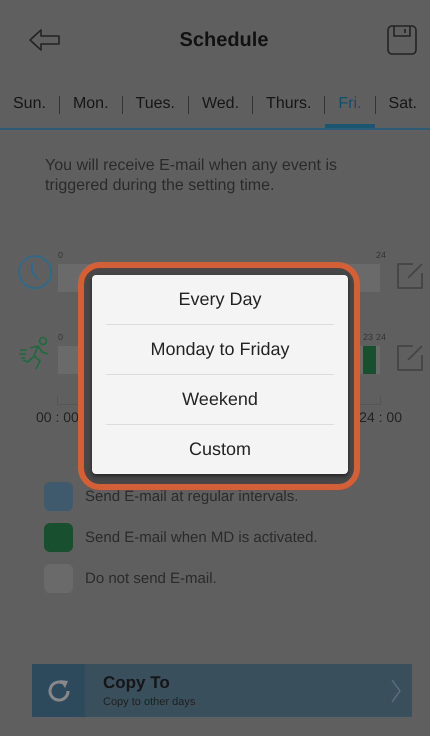 The image size is (430, 736). I want to click on clock-icon, so click(35, 272).